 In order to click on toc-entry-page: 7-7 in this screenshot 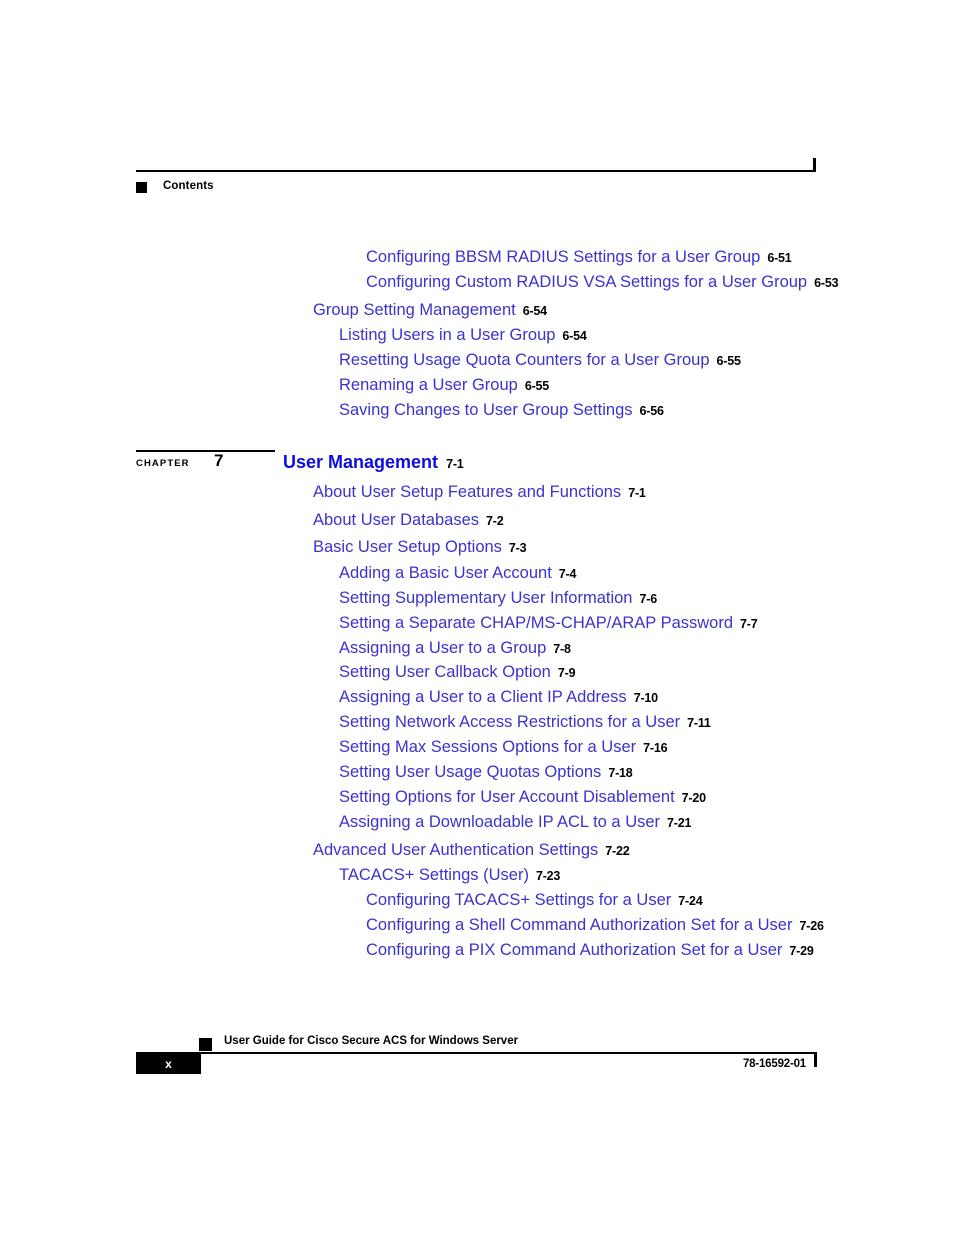, I will do `click(749, 624)`.